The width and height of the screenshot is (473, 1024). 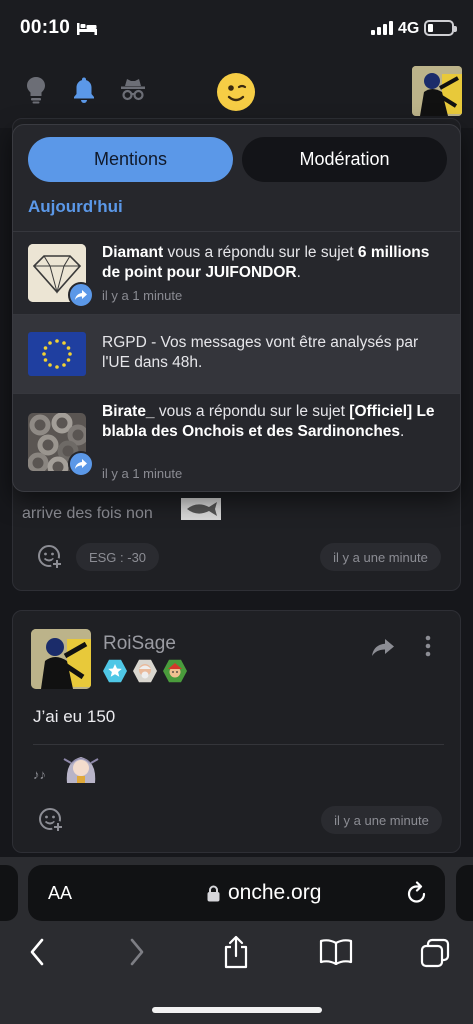 I want to click on notification-tabs: Mentions Modération, so click(x=237, y=159).